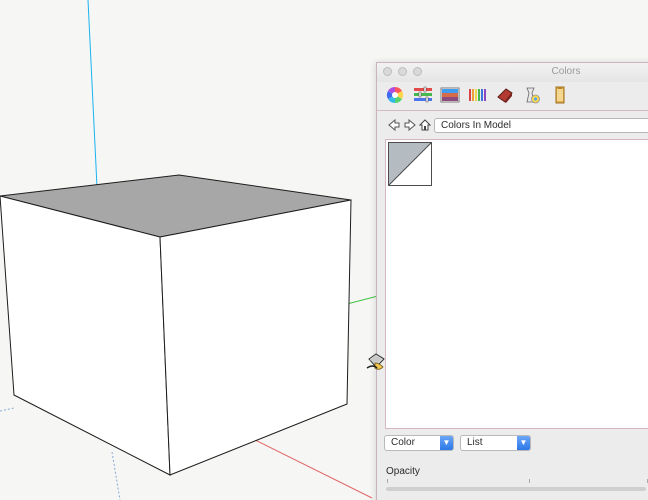 This screenshot has width=648, height=500. I want to click on paint-bucket-cursor-icon, so click(375, 361).